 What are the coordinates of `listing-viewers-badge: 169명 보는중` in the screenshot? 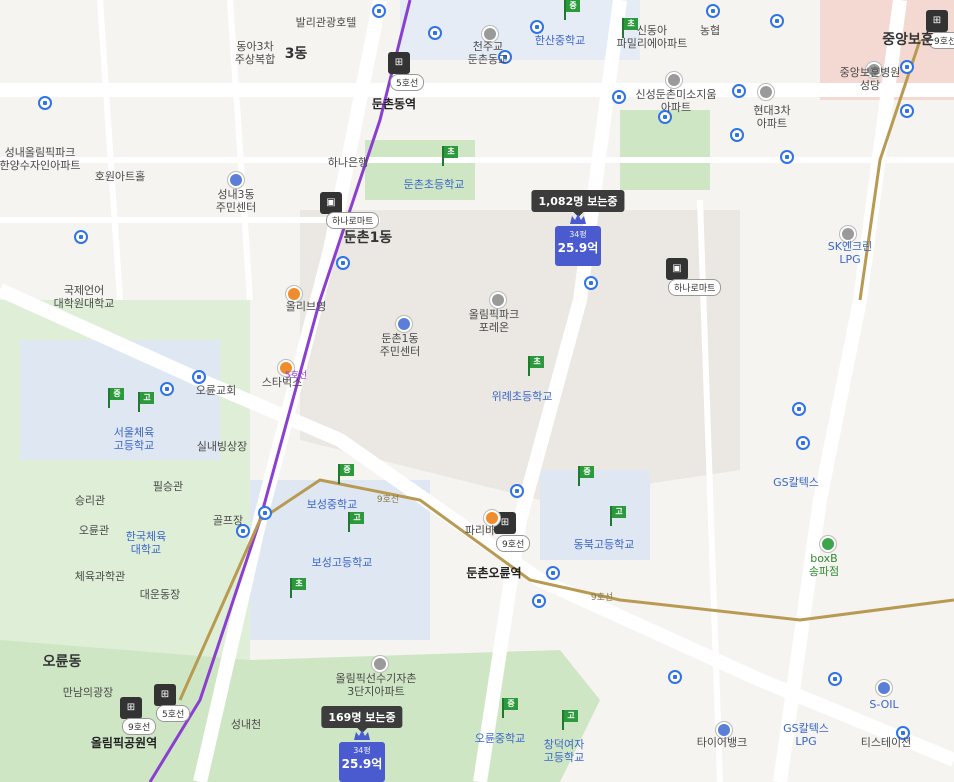 It's located at (362, 719).